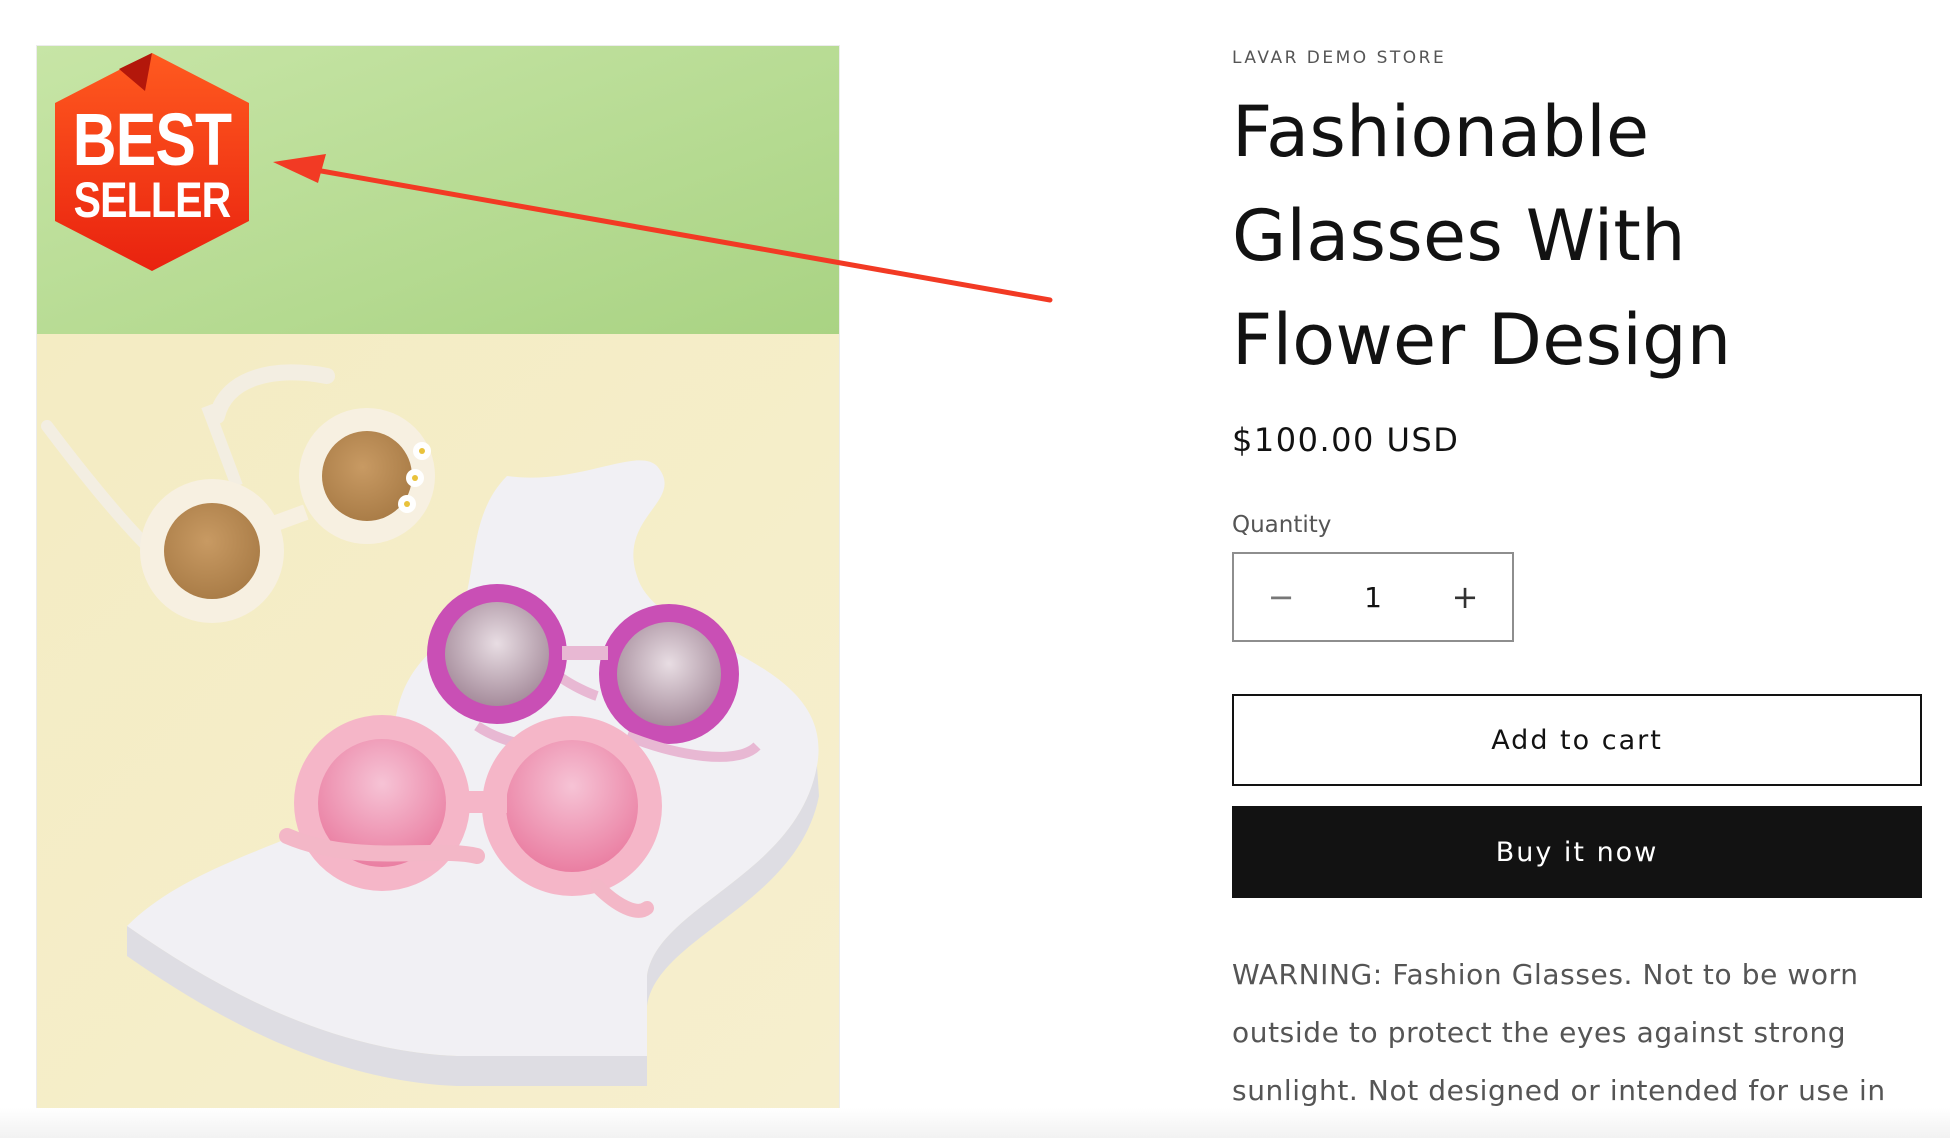 Image resolution: width=1950 pixels, height=1138 pixels. What do you see at coordinates (1577, 740) in the screenshot?
I see `add-to-cart-button: Add to cart` at bounding box center [1577, 740].